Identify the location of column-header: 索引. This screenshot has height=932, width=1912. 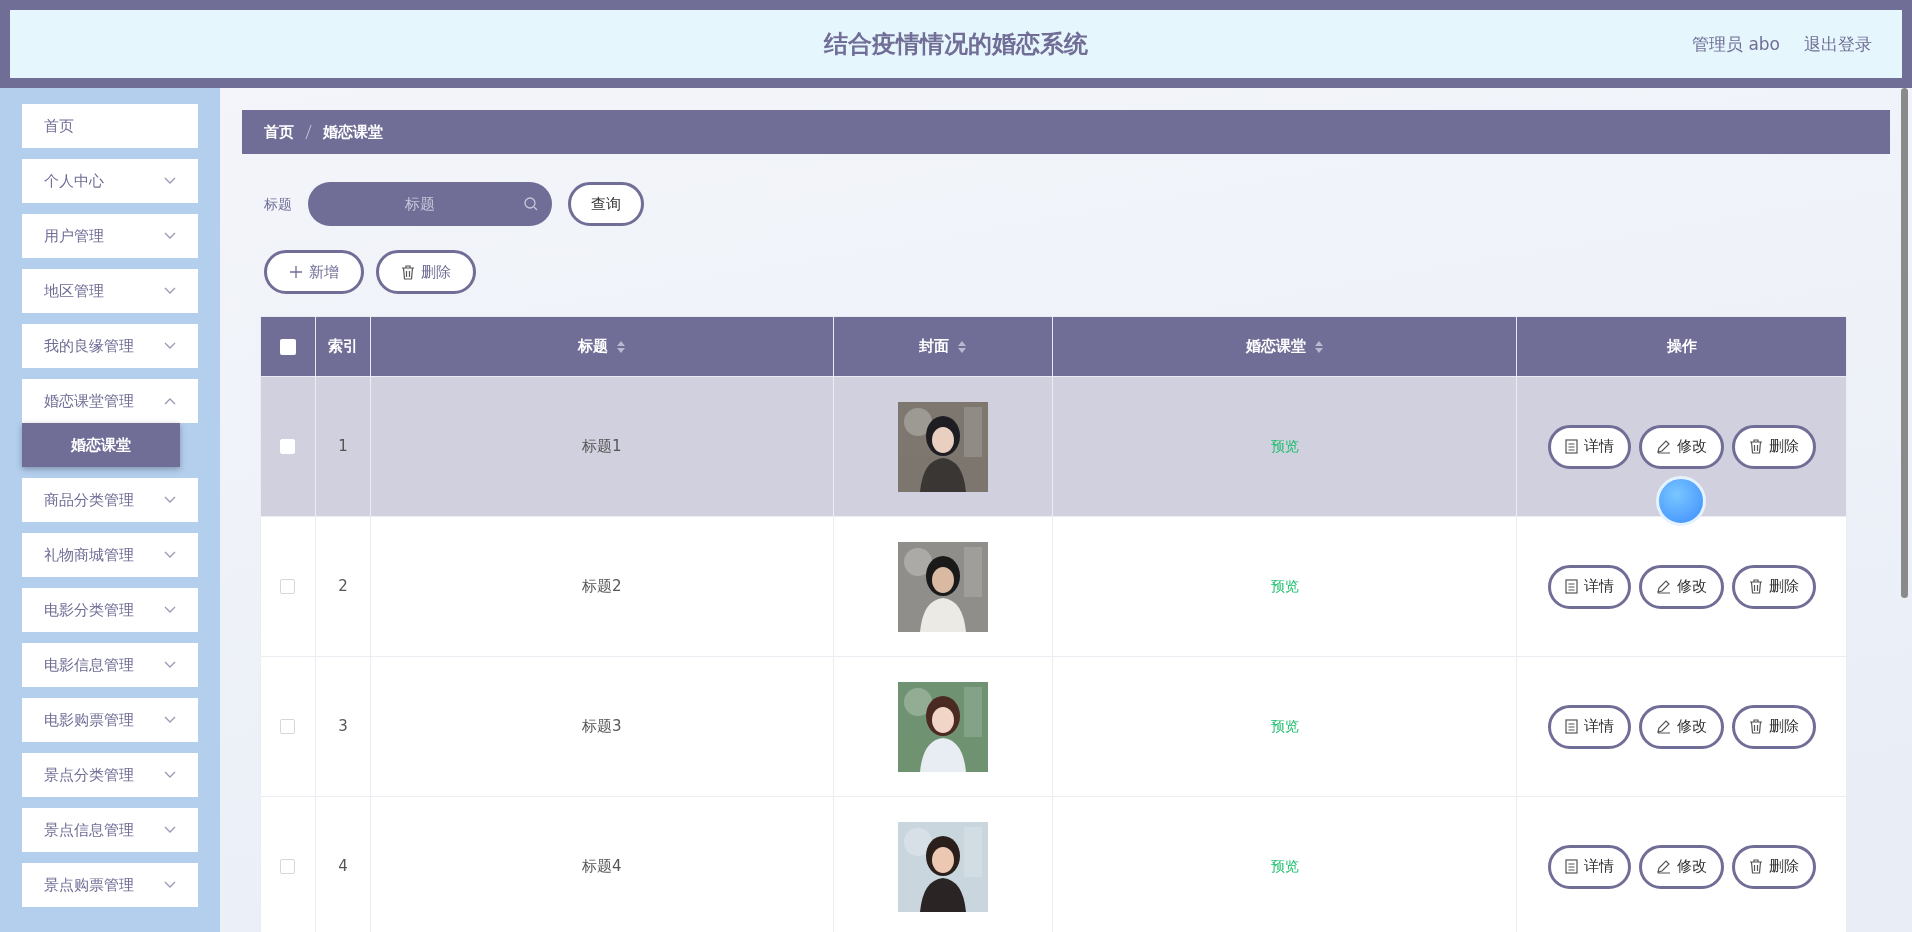
(342, 347).